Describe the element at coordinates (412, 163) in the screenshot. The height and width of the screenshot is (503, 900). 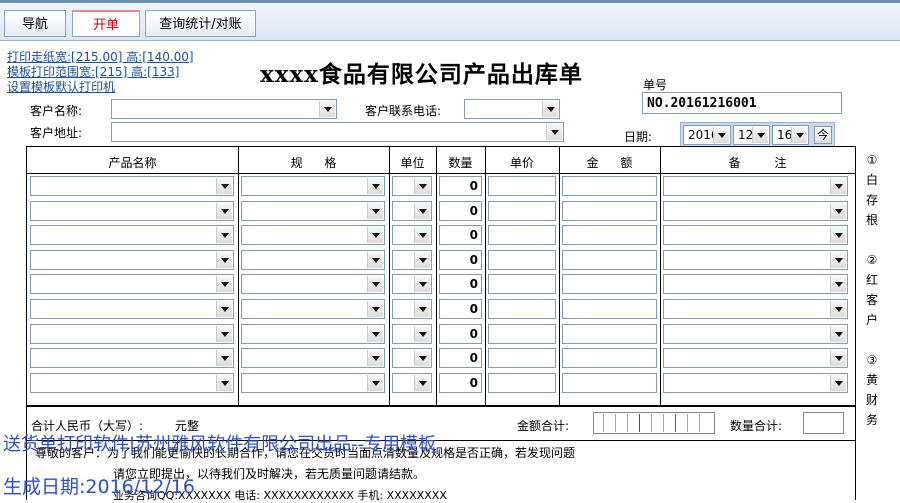
I see `header-unit: 单位` at that location.